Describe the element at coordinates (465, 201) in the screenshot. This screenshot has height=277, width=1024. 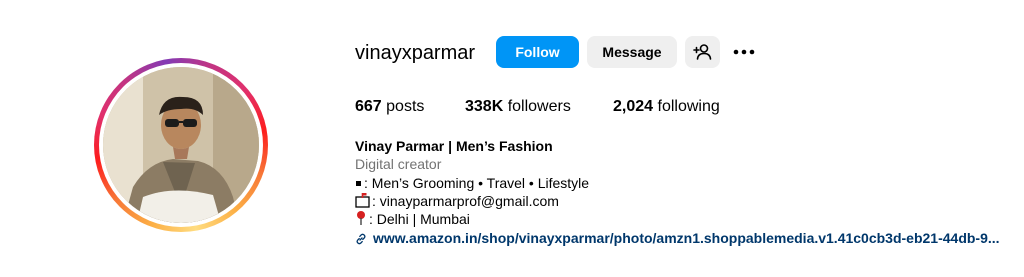
I see `bio-email-text: : vinayparmarprof@gmail.com` at that location.